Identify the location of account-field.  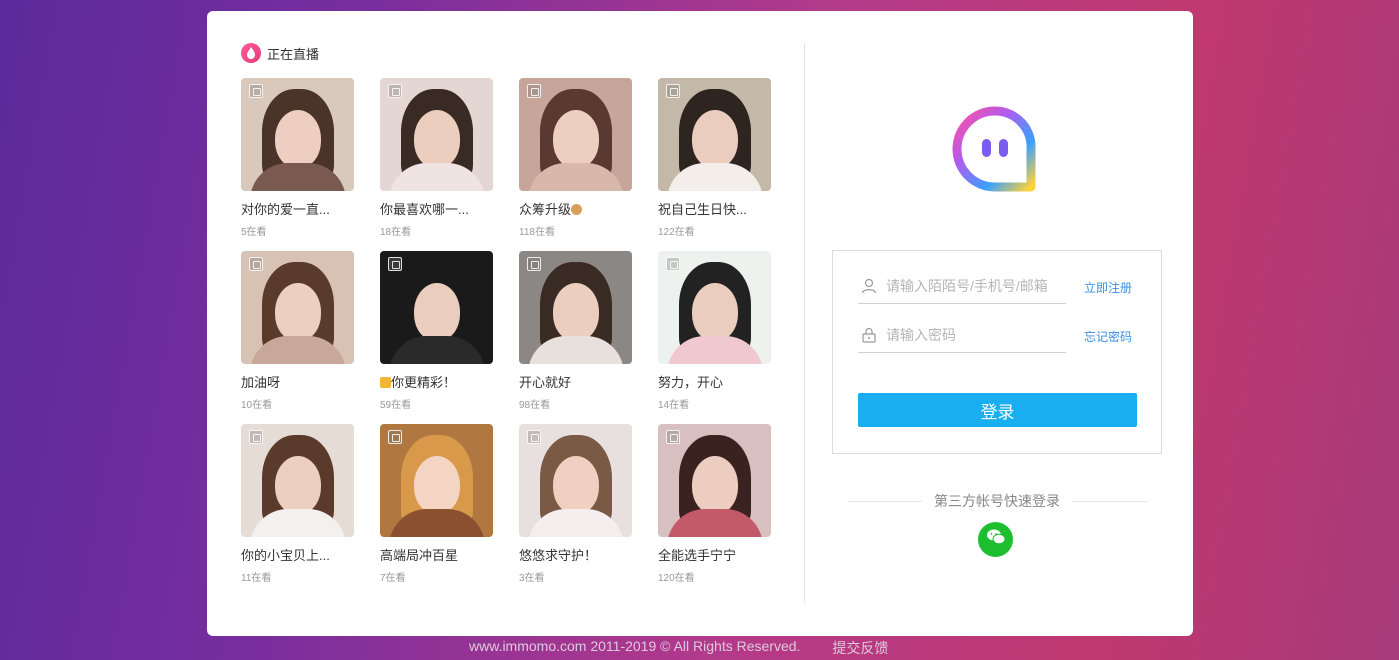
(962, 286).